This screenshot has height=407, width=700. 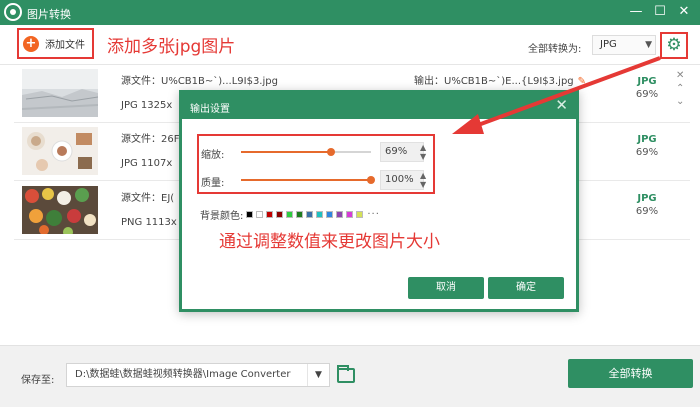 I want to click on scale-slider-handle, so click(x=330, y=152).